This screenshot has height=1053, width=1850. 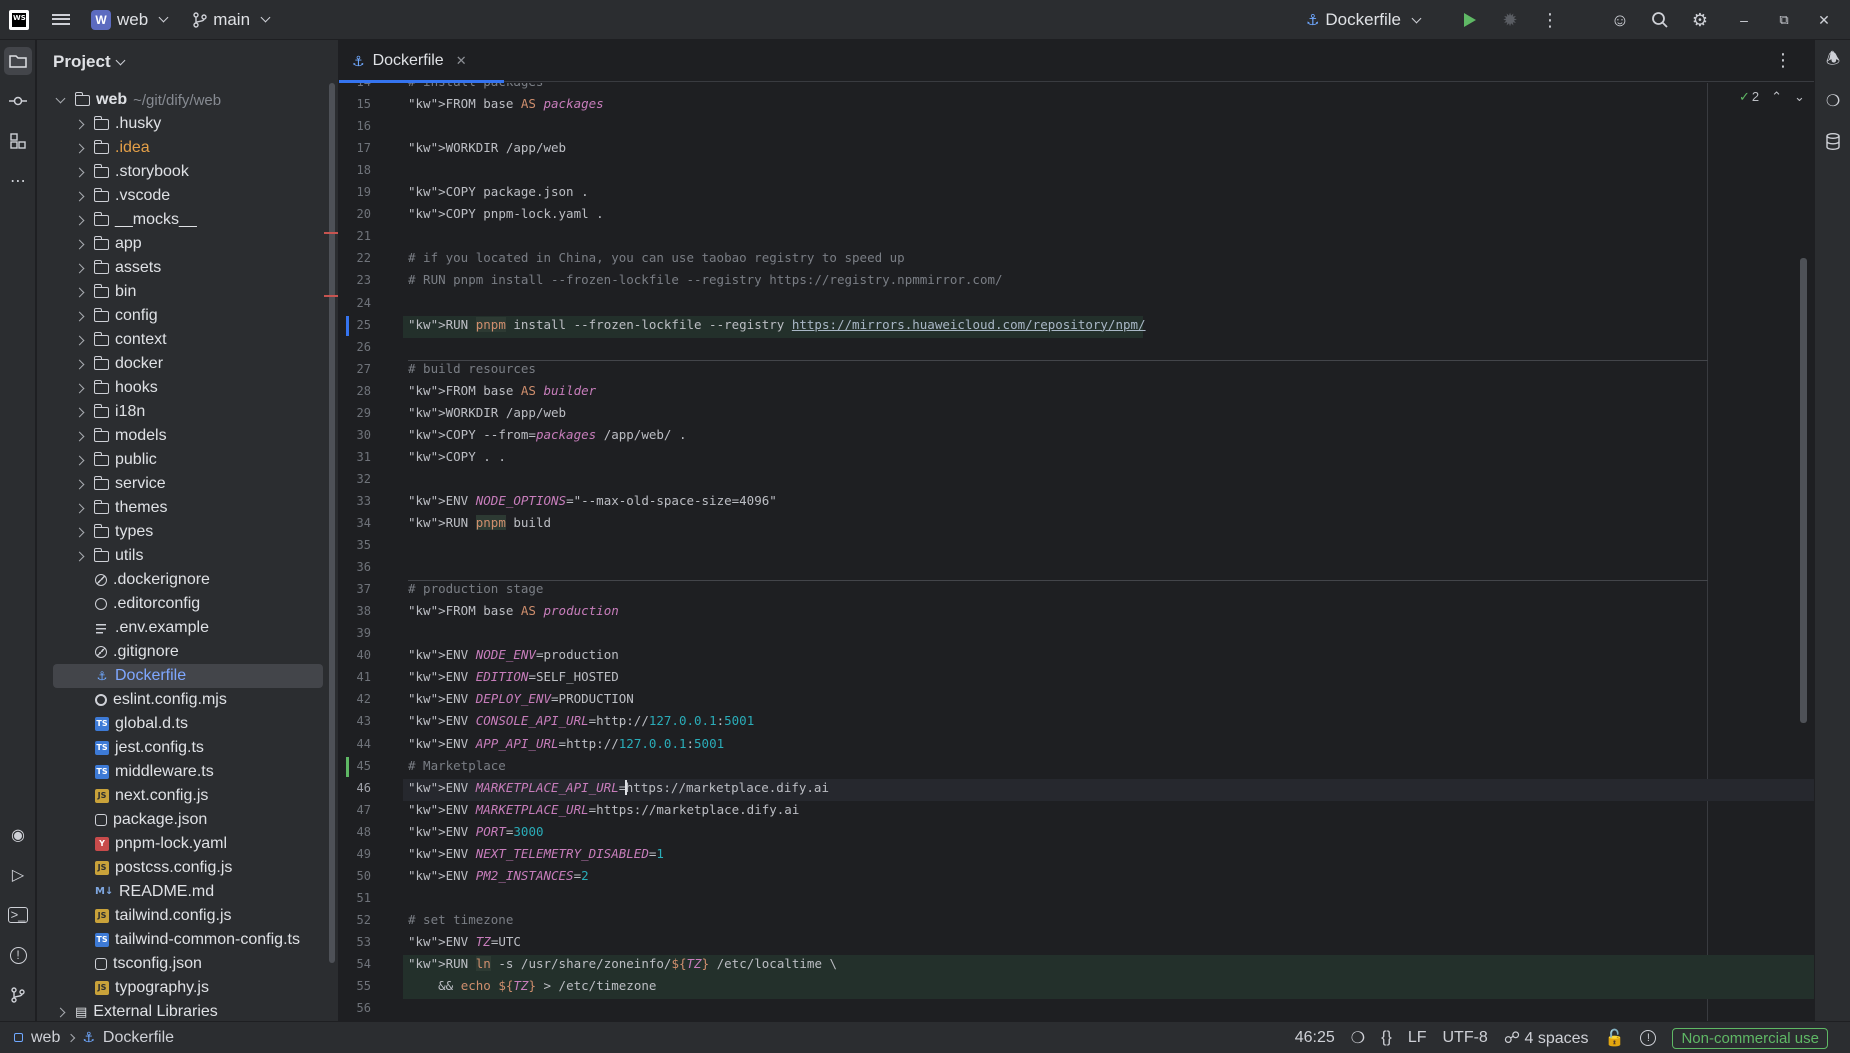 What do you see at coordinates (18, 875) in the screenshot?
I see `run-tool-button: ▷` at bounding box center [18, 875].